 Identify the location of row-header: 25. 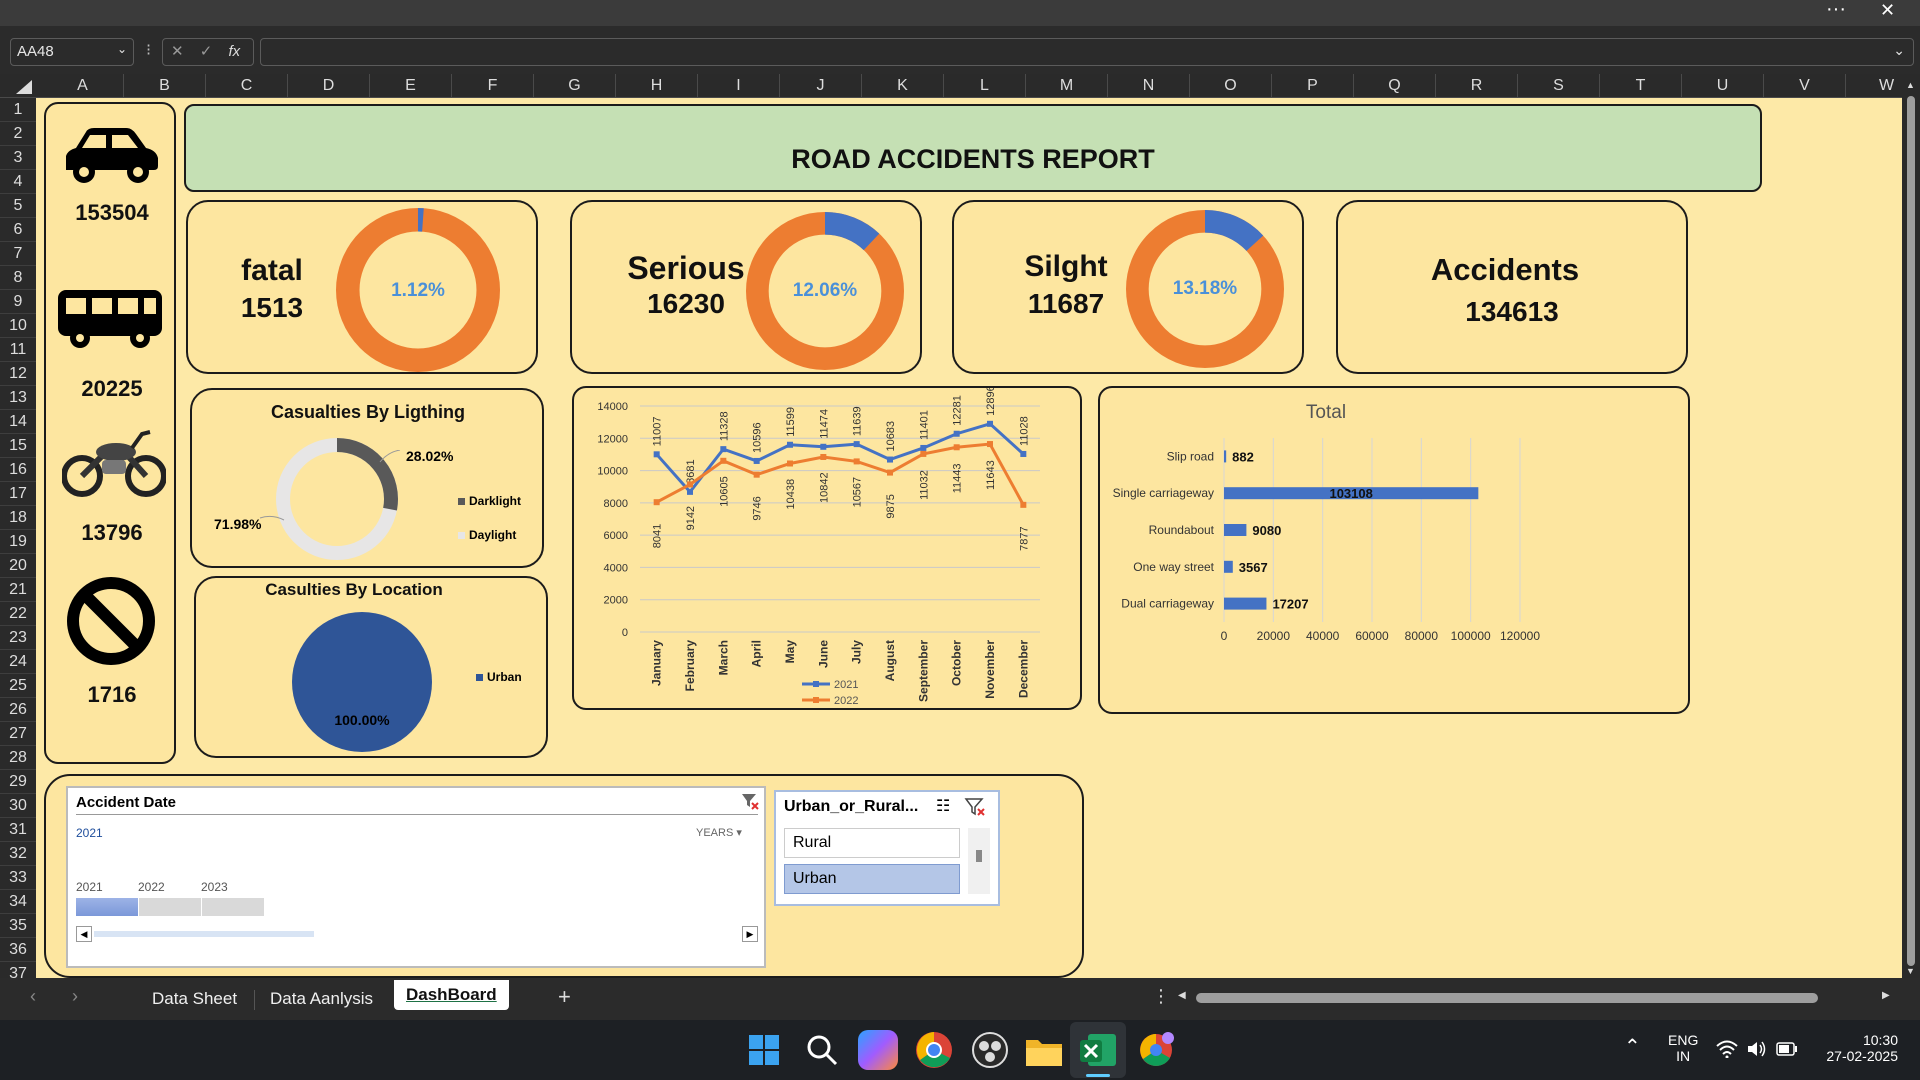
(18, 686).